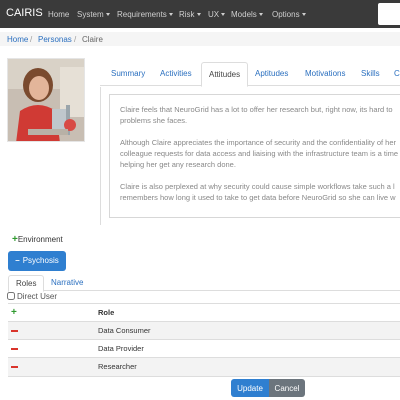 This screenshot has height=400, width=400. I want to click on table-row: Researcher, so click(204, 366).